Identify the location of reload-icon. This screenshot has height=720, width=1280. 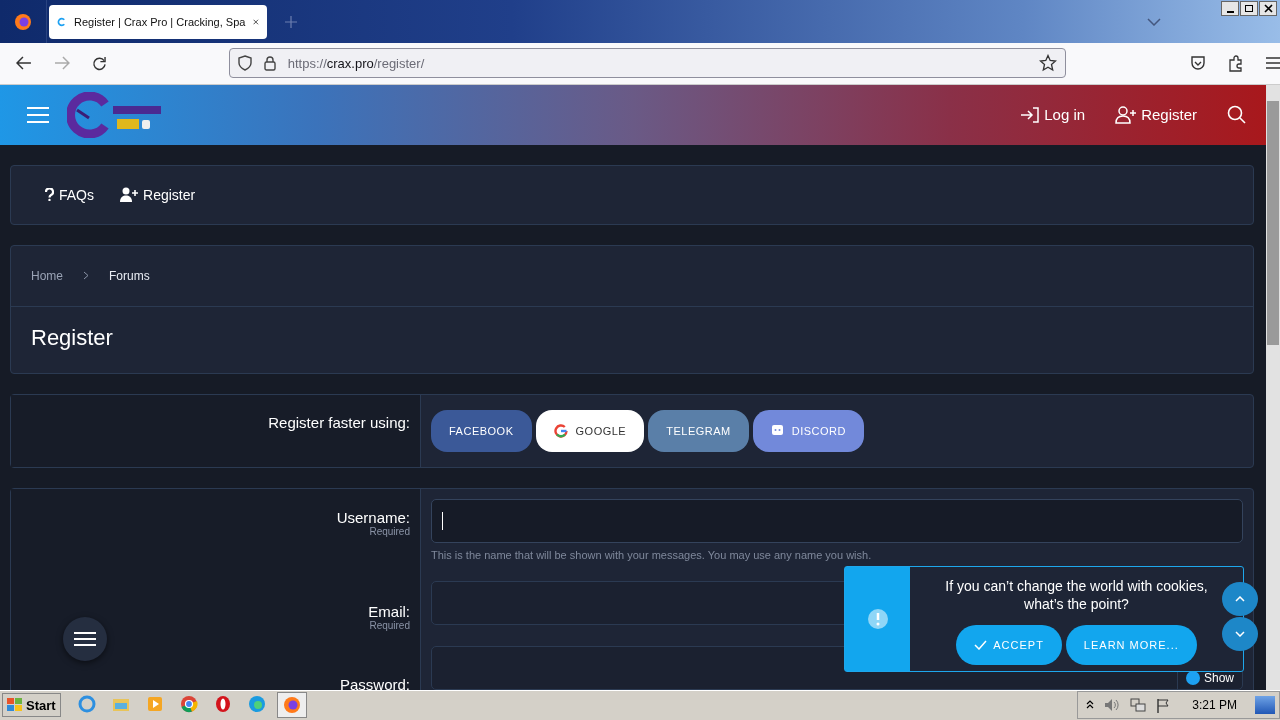
(99, 63).